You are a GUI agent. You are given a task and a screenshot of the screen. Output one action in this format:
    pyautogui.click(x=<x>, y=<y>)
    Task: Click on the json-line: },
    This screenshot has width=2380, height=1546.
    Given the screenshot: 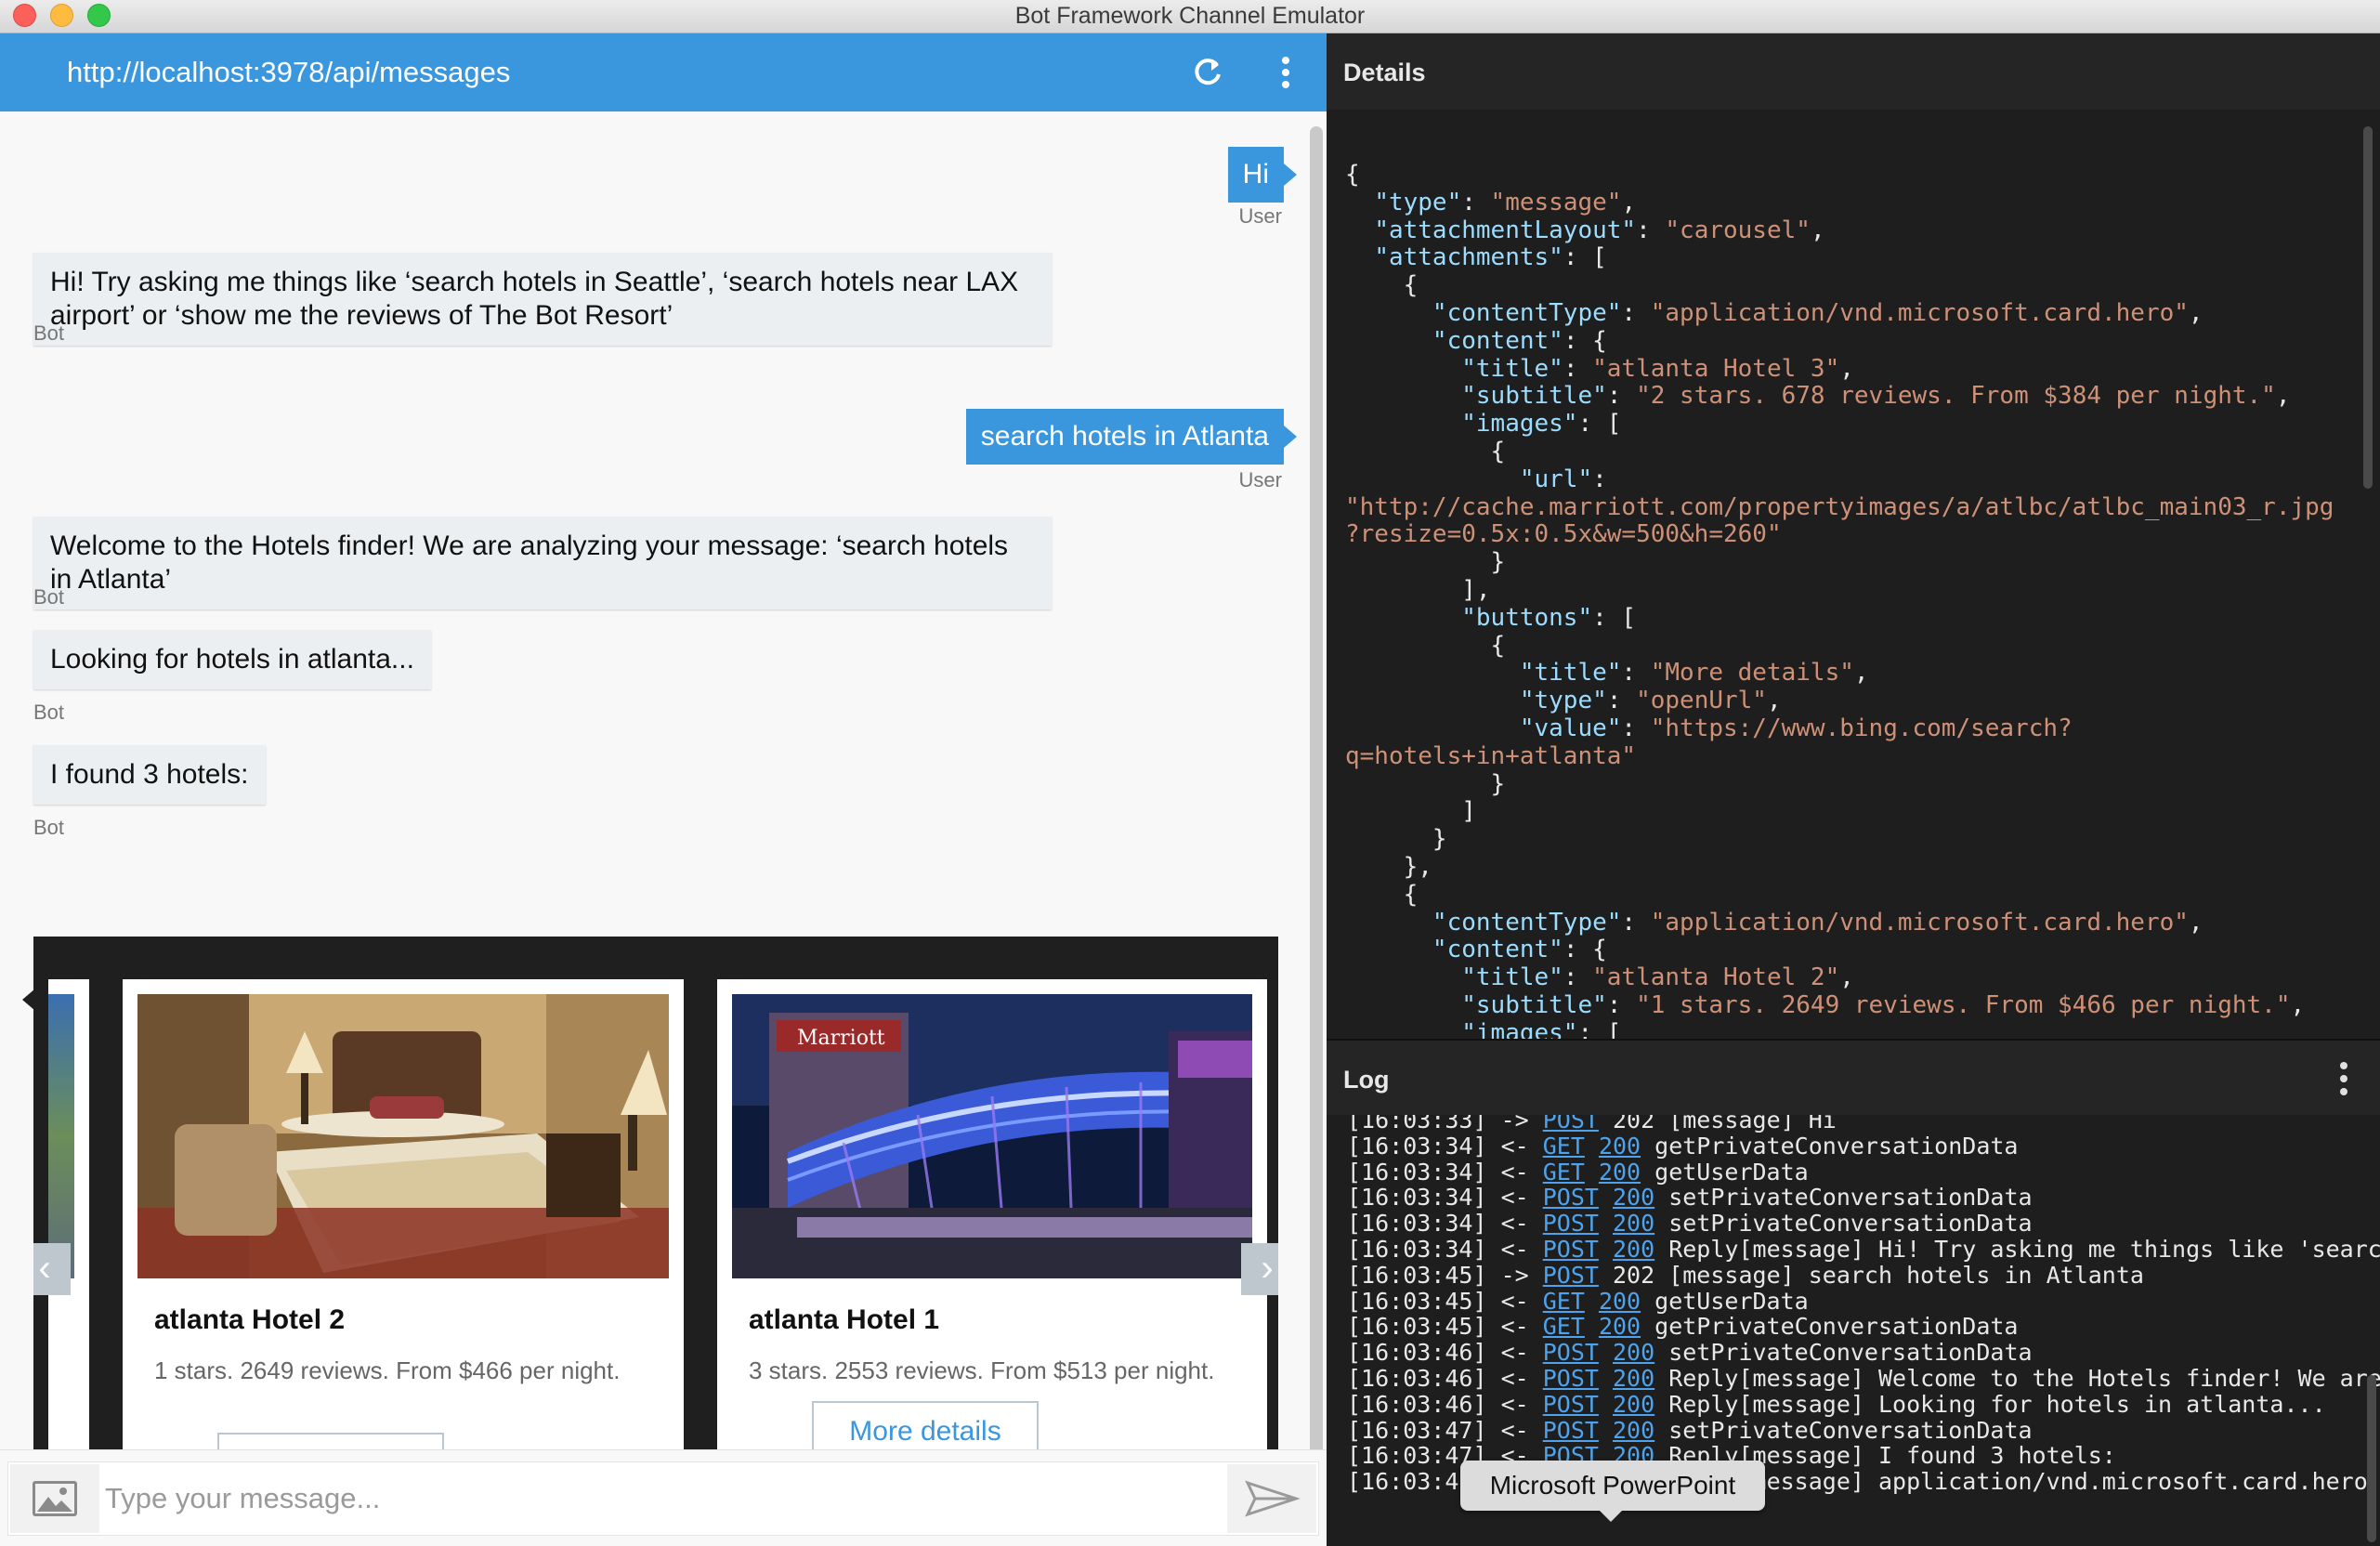 What is the action you would take?
    pyautogui.click(x=1839, y=867)
    